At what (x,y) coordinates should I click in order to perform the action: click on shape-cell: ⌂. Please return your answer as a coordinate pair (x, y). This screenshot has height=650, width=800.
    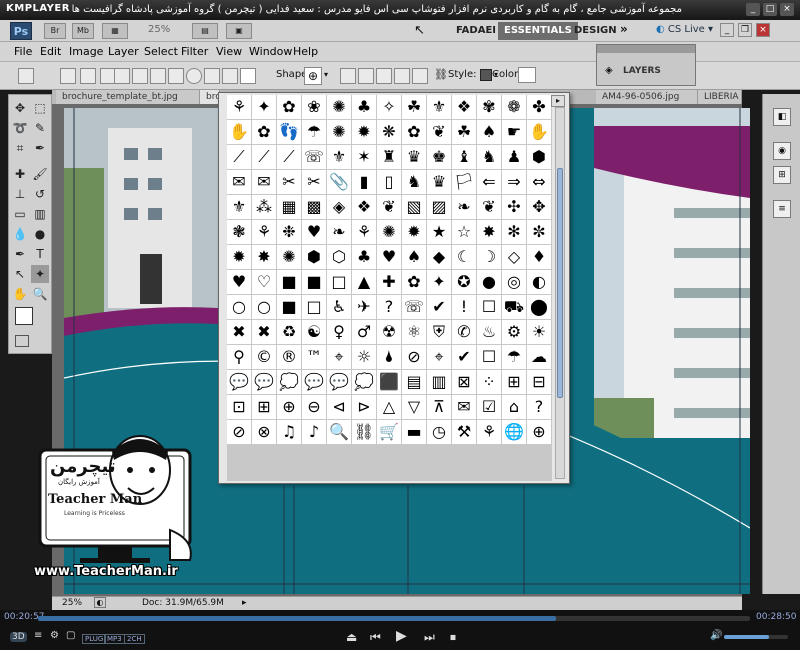
    Looking at the image, I should click on (514, 407).